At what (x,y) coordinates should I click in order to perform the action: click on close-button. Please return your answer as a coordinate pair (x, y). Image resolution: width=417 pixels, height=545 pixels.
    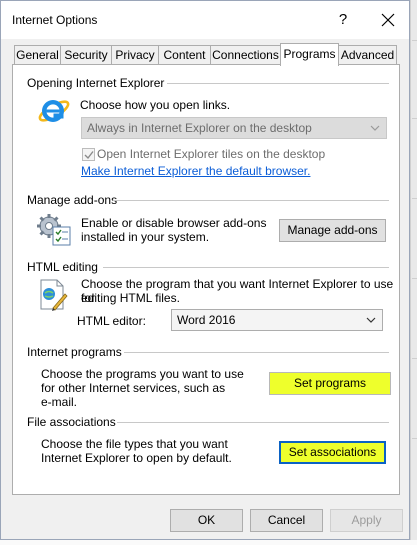
    Looking at the image, I should click on (388, 20).